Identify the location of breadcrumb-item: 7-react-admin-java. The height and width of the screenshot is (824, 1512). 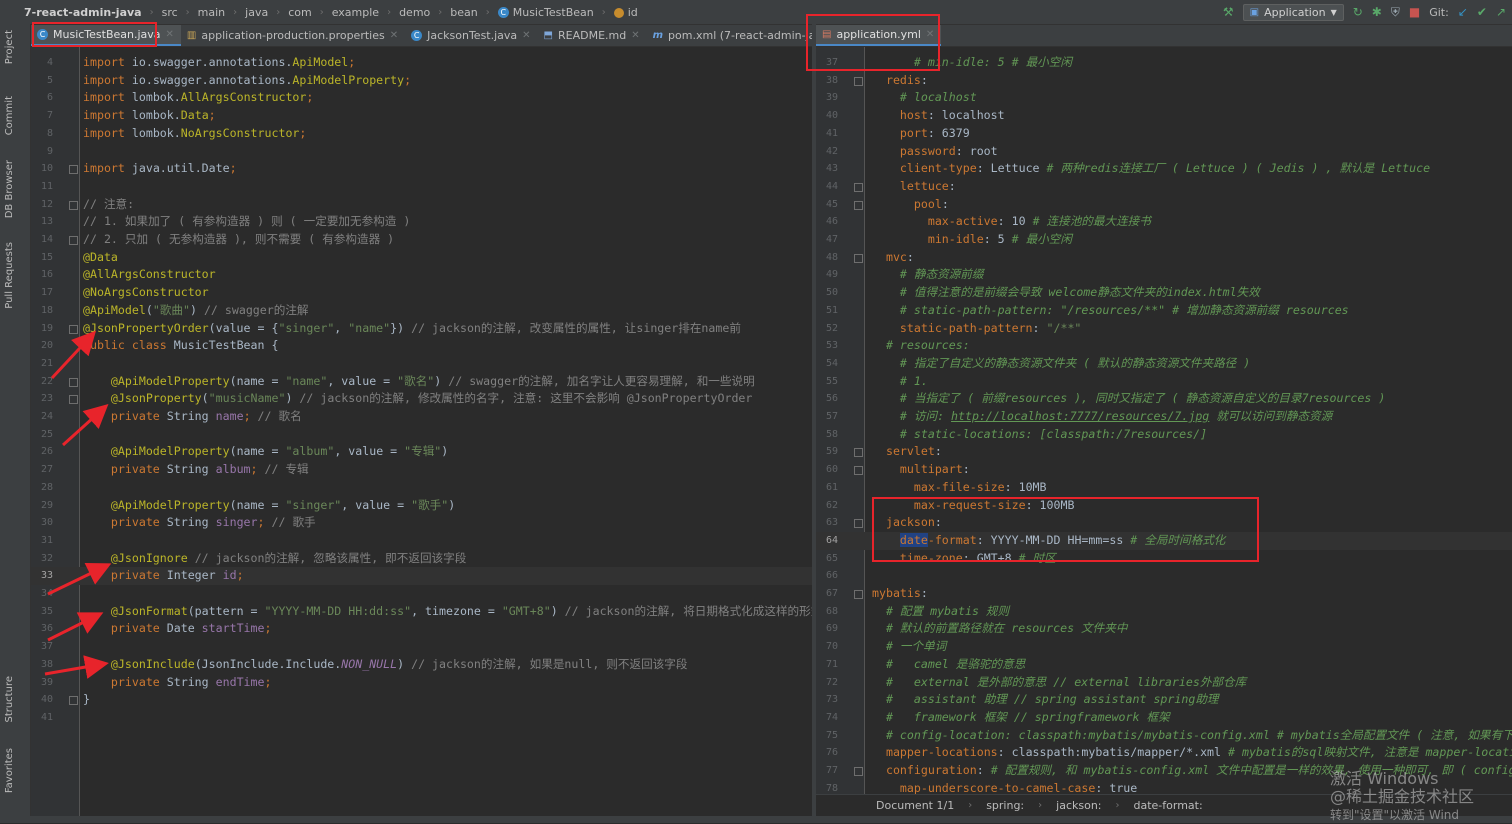
(83, 12).